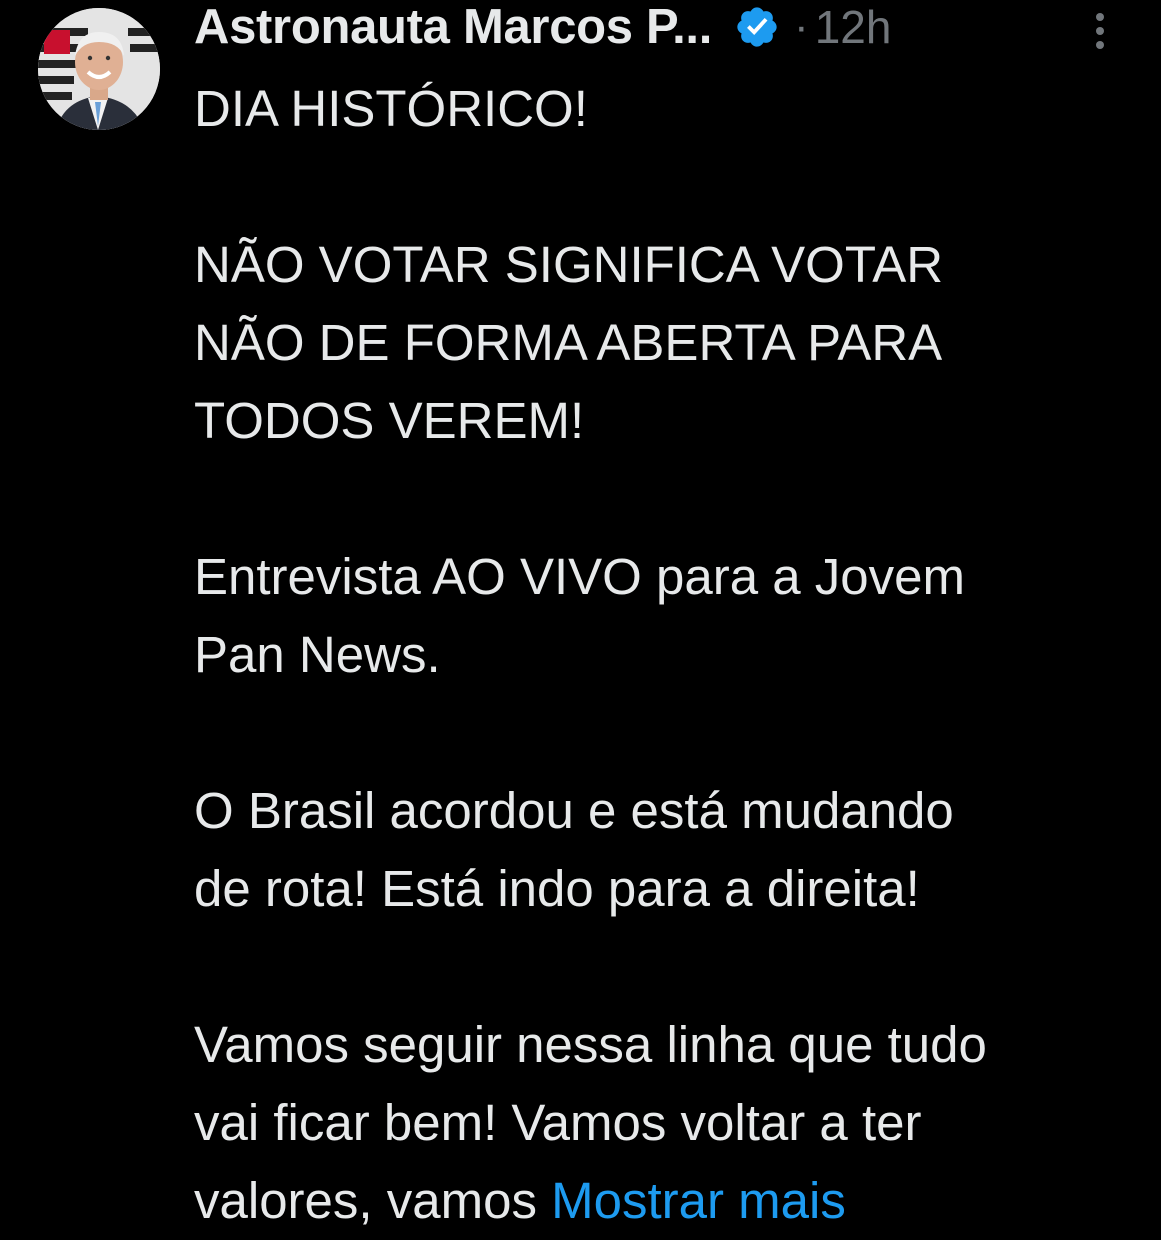 The image size is (1161, 1240). Describe the element at coordinates (698, 1200) in the screenshot. I see `show-more-link: Mostrar mais` at that location.